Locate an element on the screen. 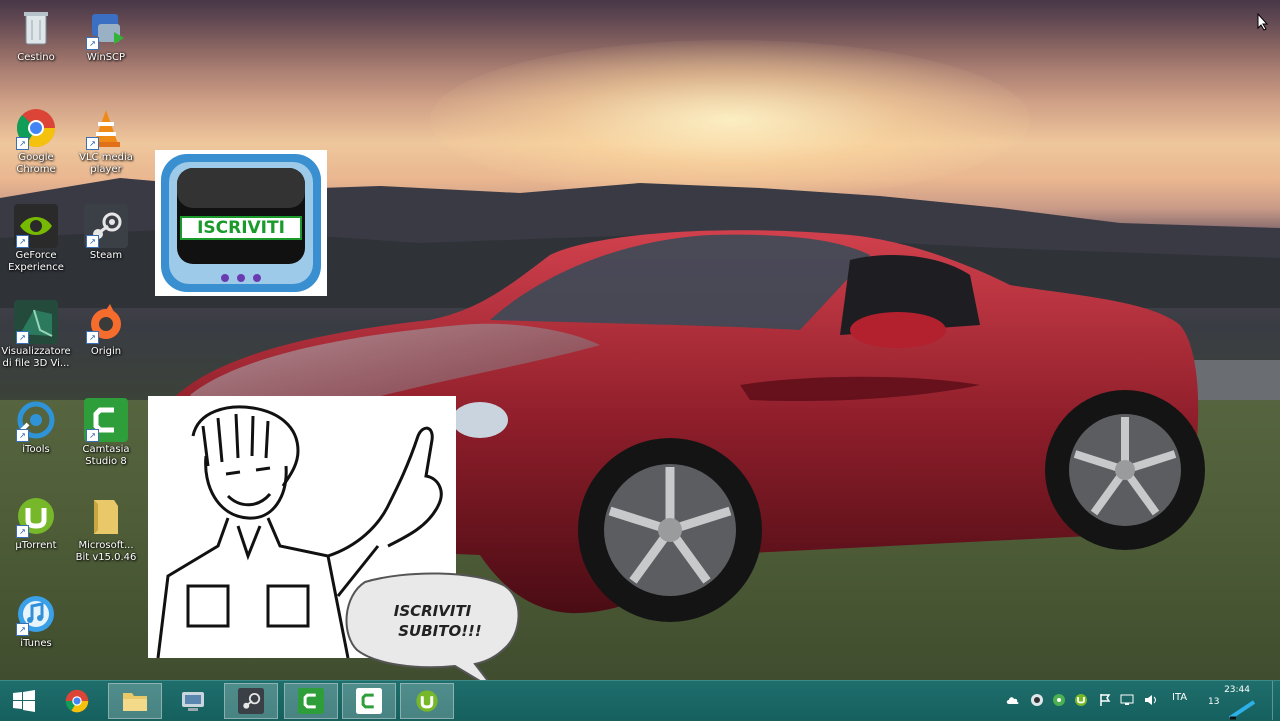  taskbar-control-panel is located at coordinates (193, 701).